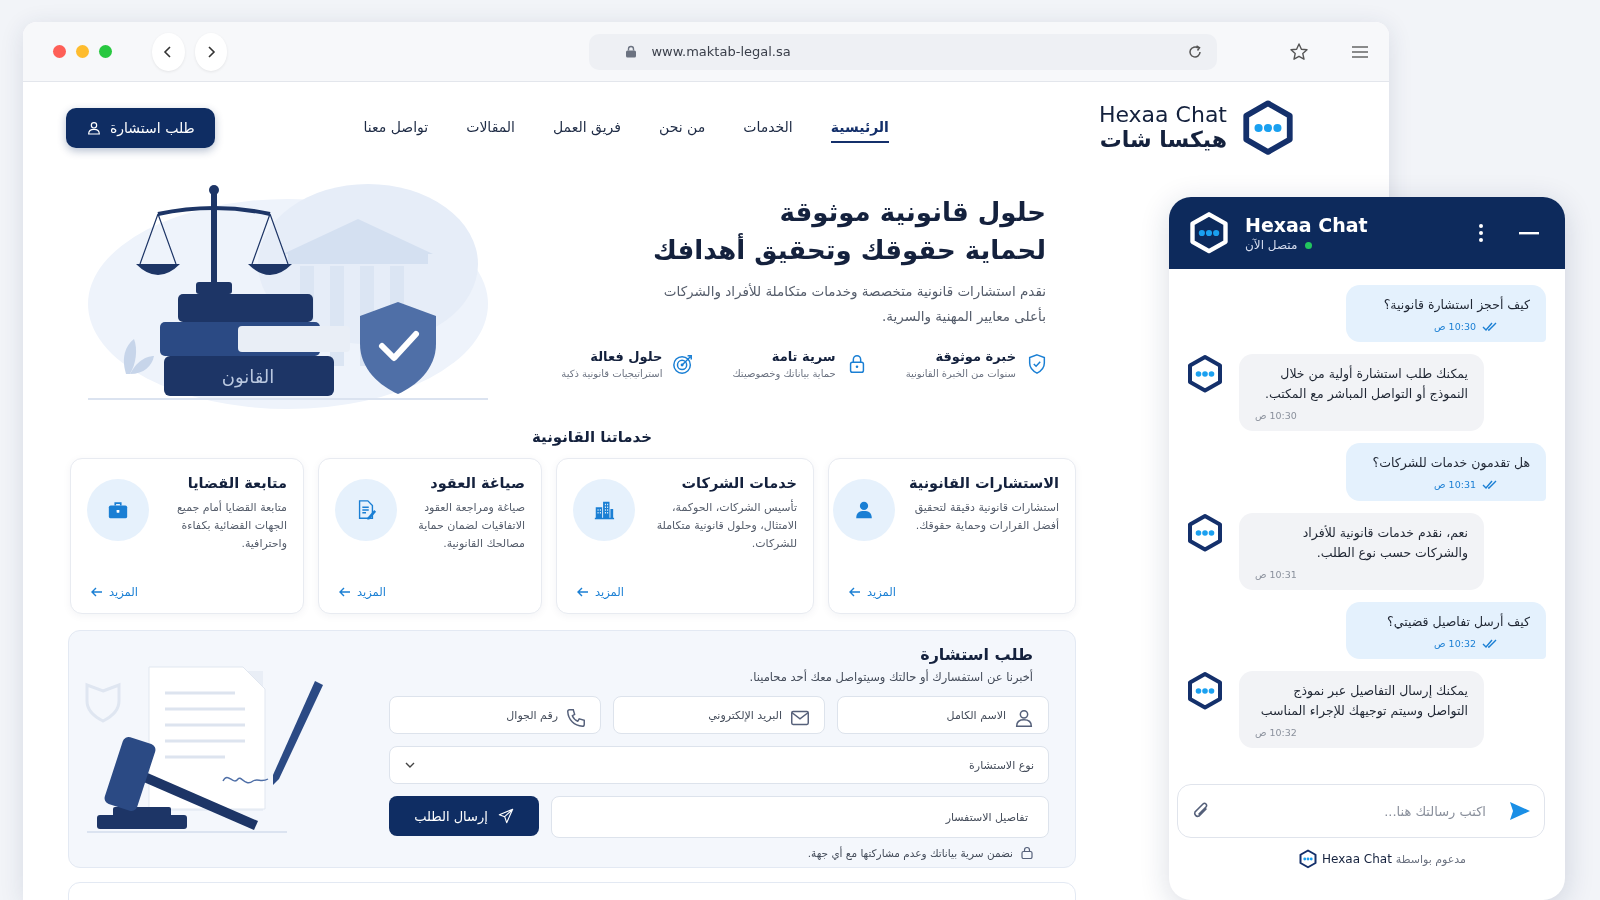  What do you see at coordinates (586, 128) in the screenshot?
I see `nav-link: فريق العمل` at bounding box center [586, 128].